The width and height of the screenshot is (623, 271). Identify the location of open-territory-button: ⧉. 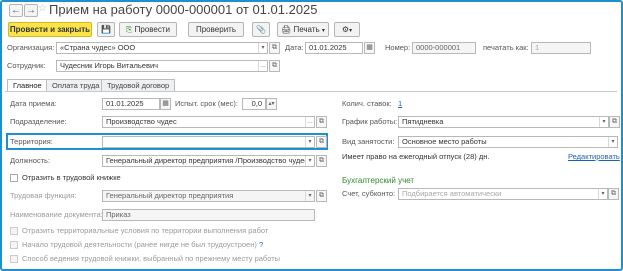
(321, 142).